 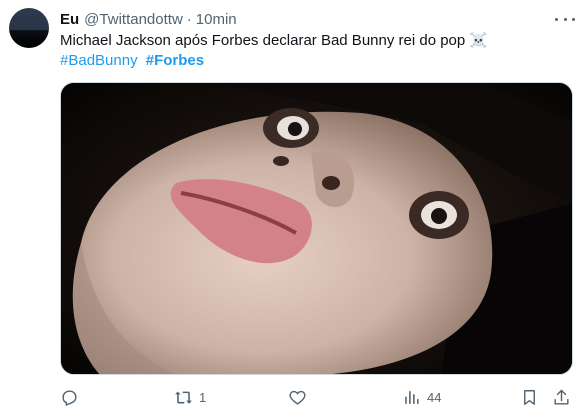 I want to click on hashtag-badbunny: #BadBunny, so click(x=99, y=60).